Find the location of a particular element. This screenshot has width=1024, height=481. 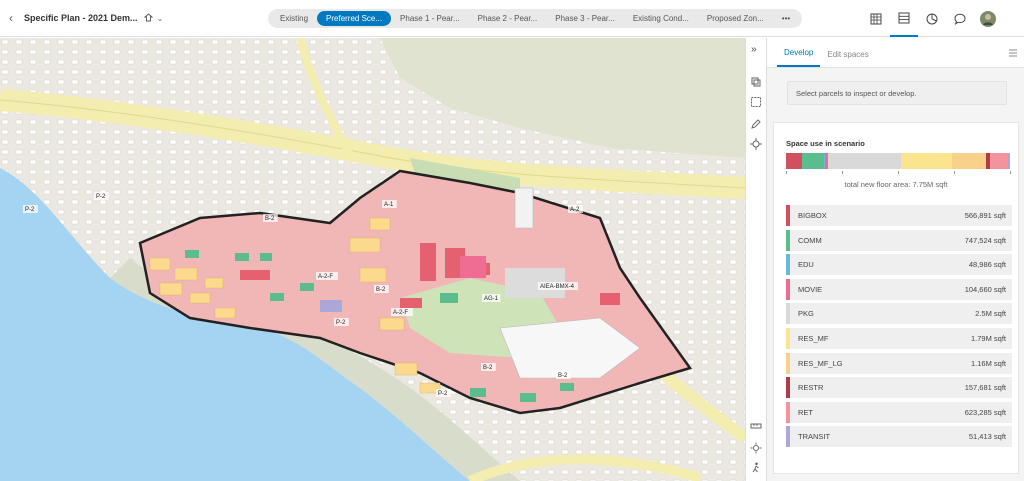

locate-icon is located at coordinates (756, 144).